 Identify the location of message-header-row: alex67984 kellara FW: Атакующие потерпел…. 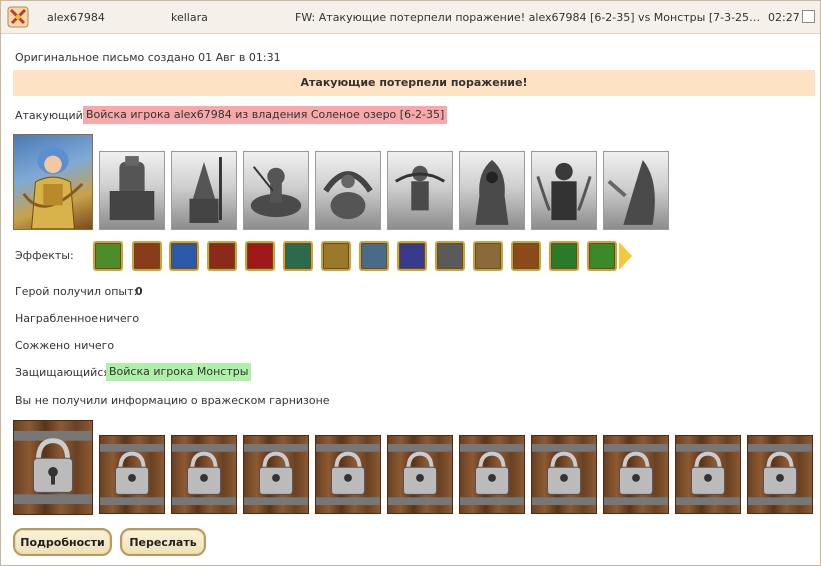
(410, 17).